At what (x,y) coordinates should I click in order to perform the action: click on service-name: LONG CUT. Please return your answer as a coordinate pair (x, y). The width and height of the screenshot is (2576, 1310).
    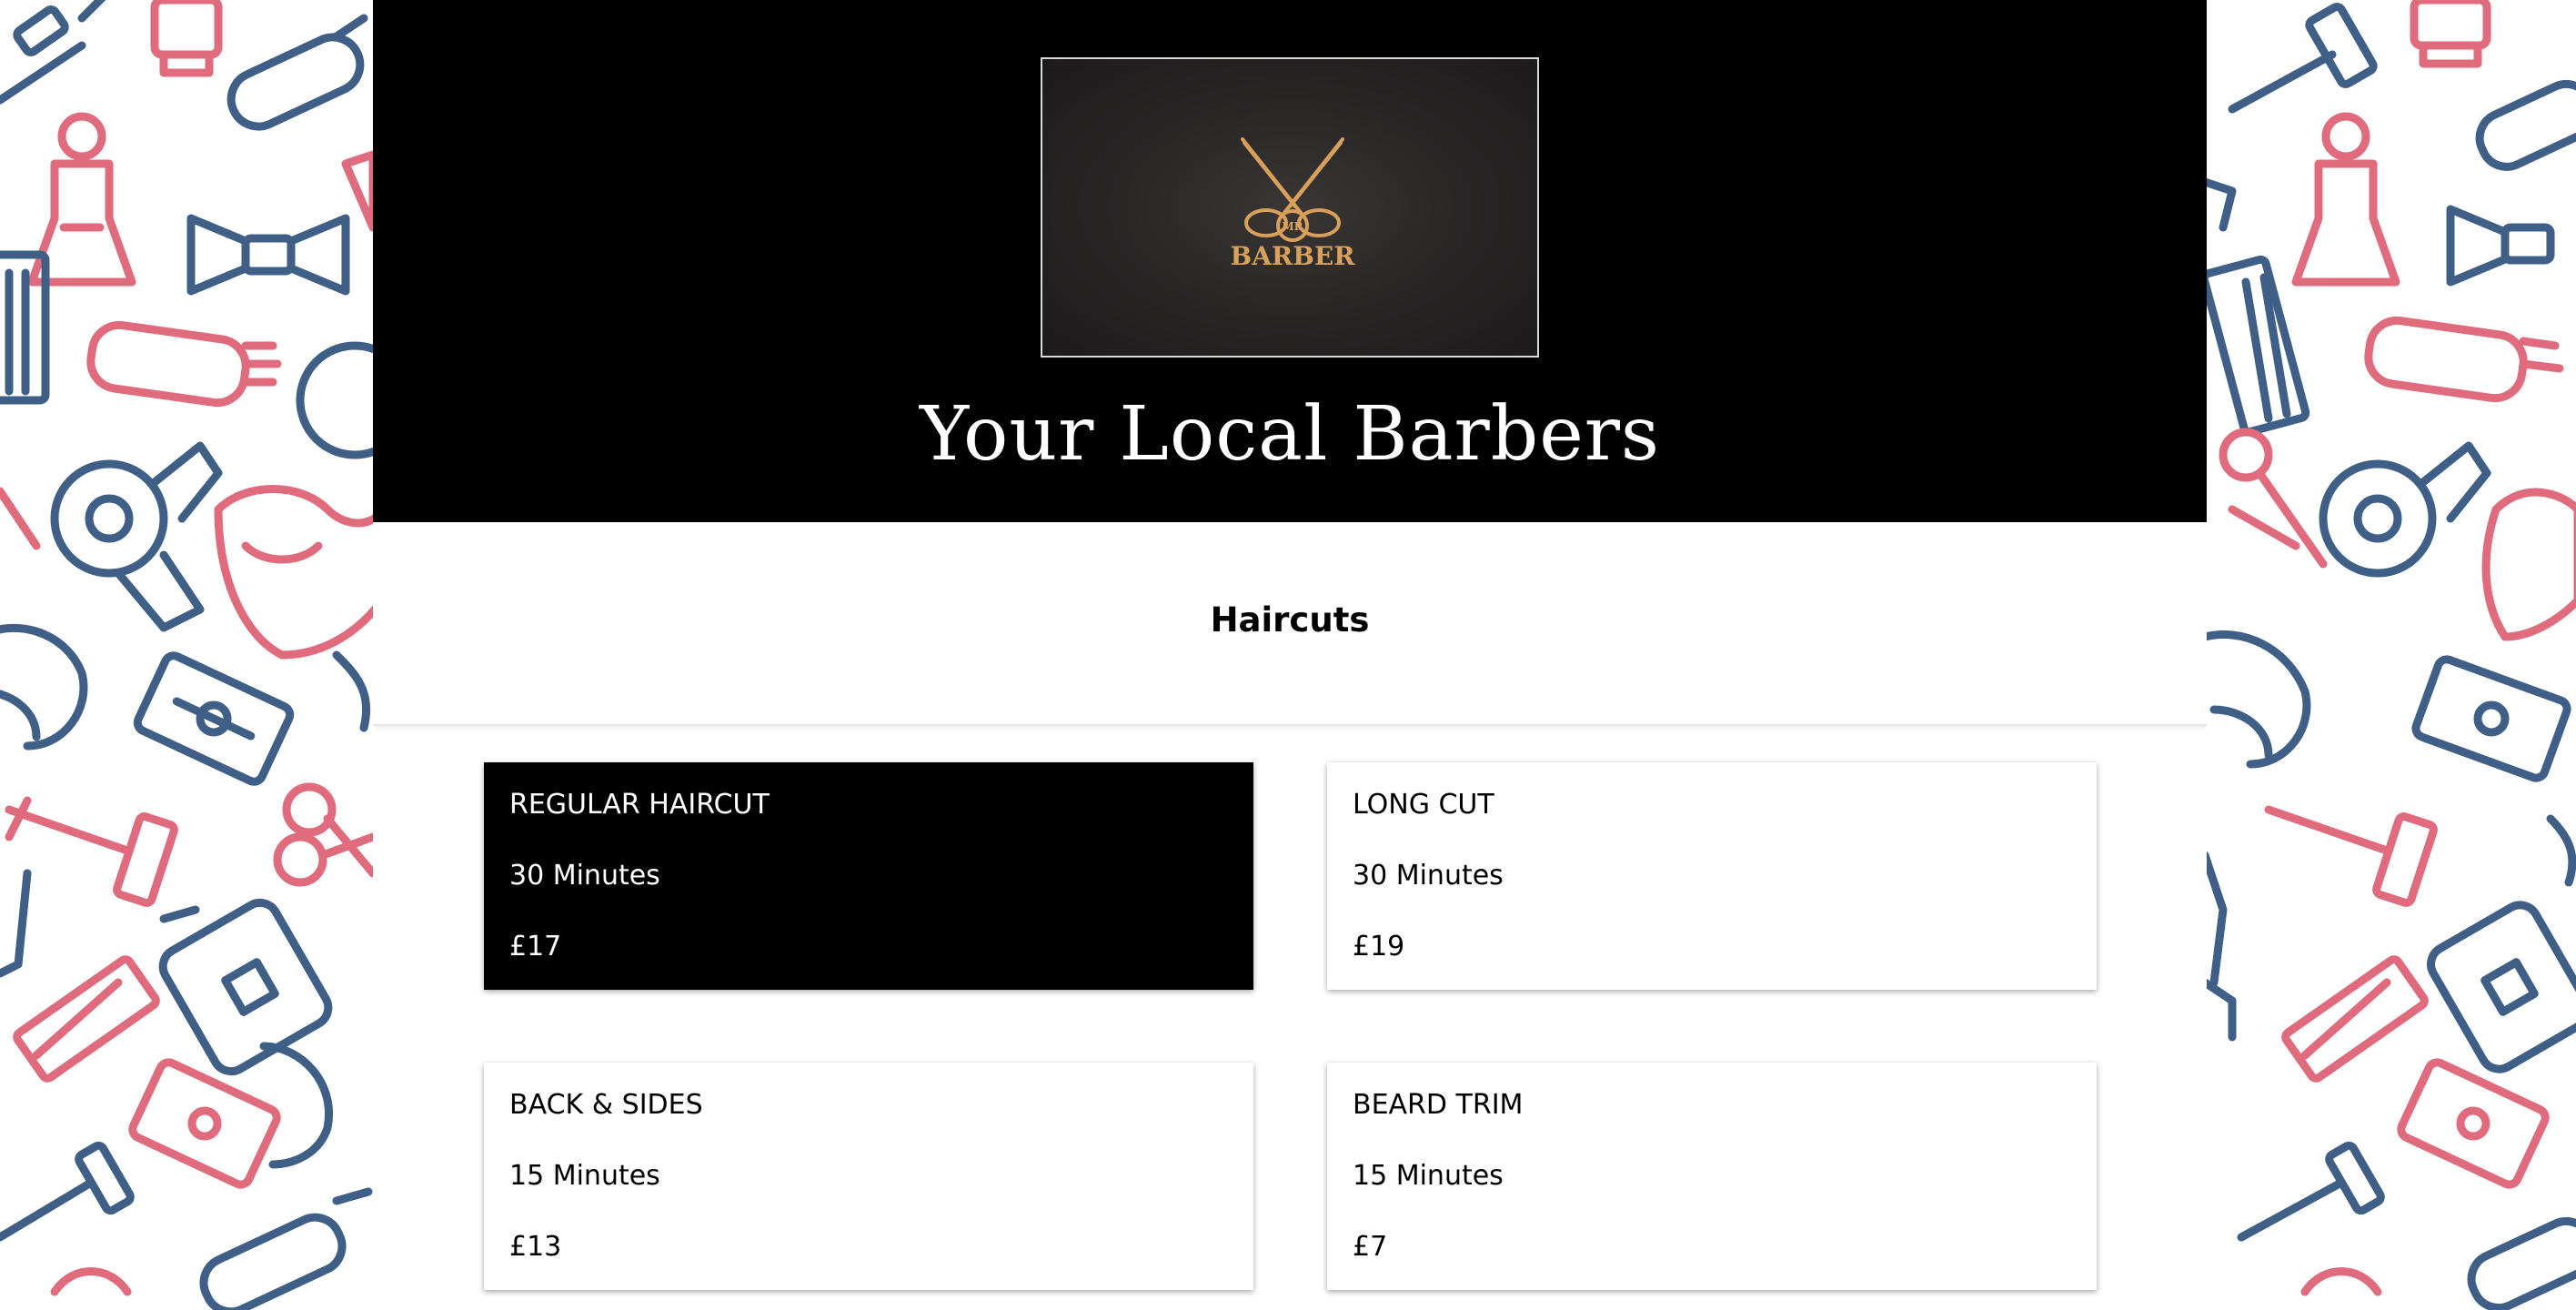
    Looking at the image, I should click on (1423, 805).